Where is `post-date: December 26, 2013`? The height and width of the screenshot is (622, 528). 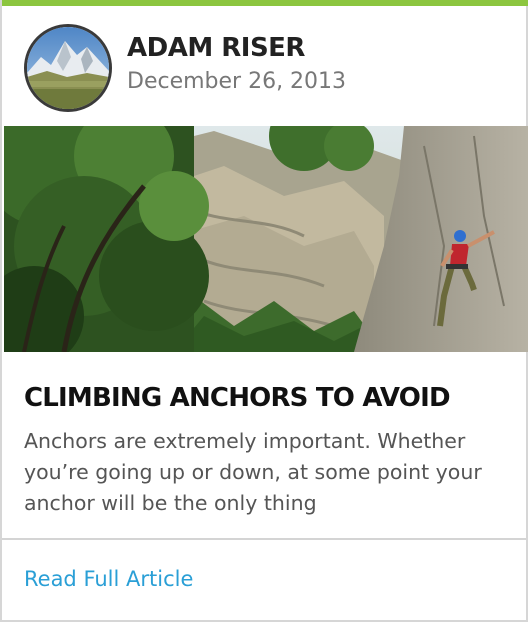
post-date: December 26, 2013 is located at coordinates (237, 81).